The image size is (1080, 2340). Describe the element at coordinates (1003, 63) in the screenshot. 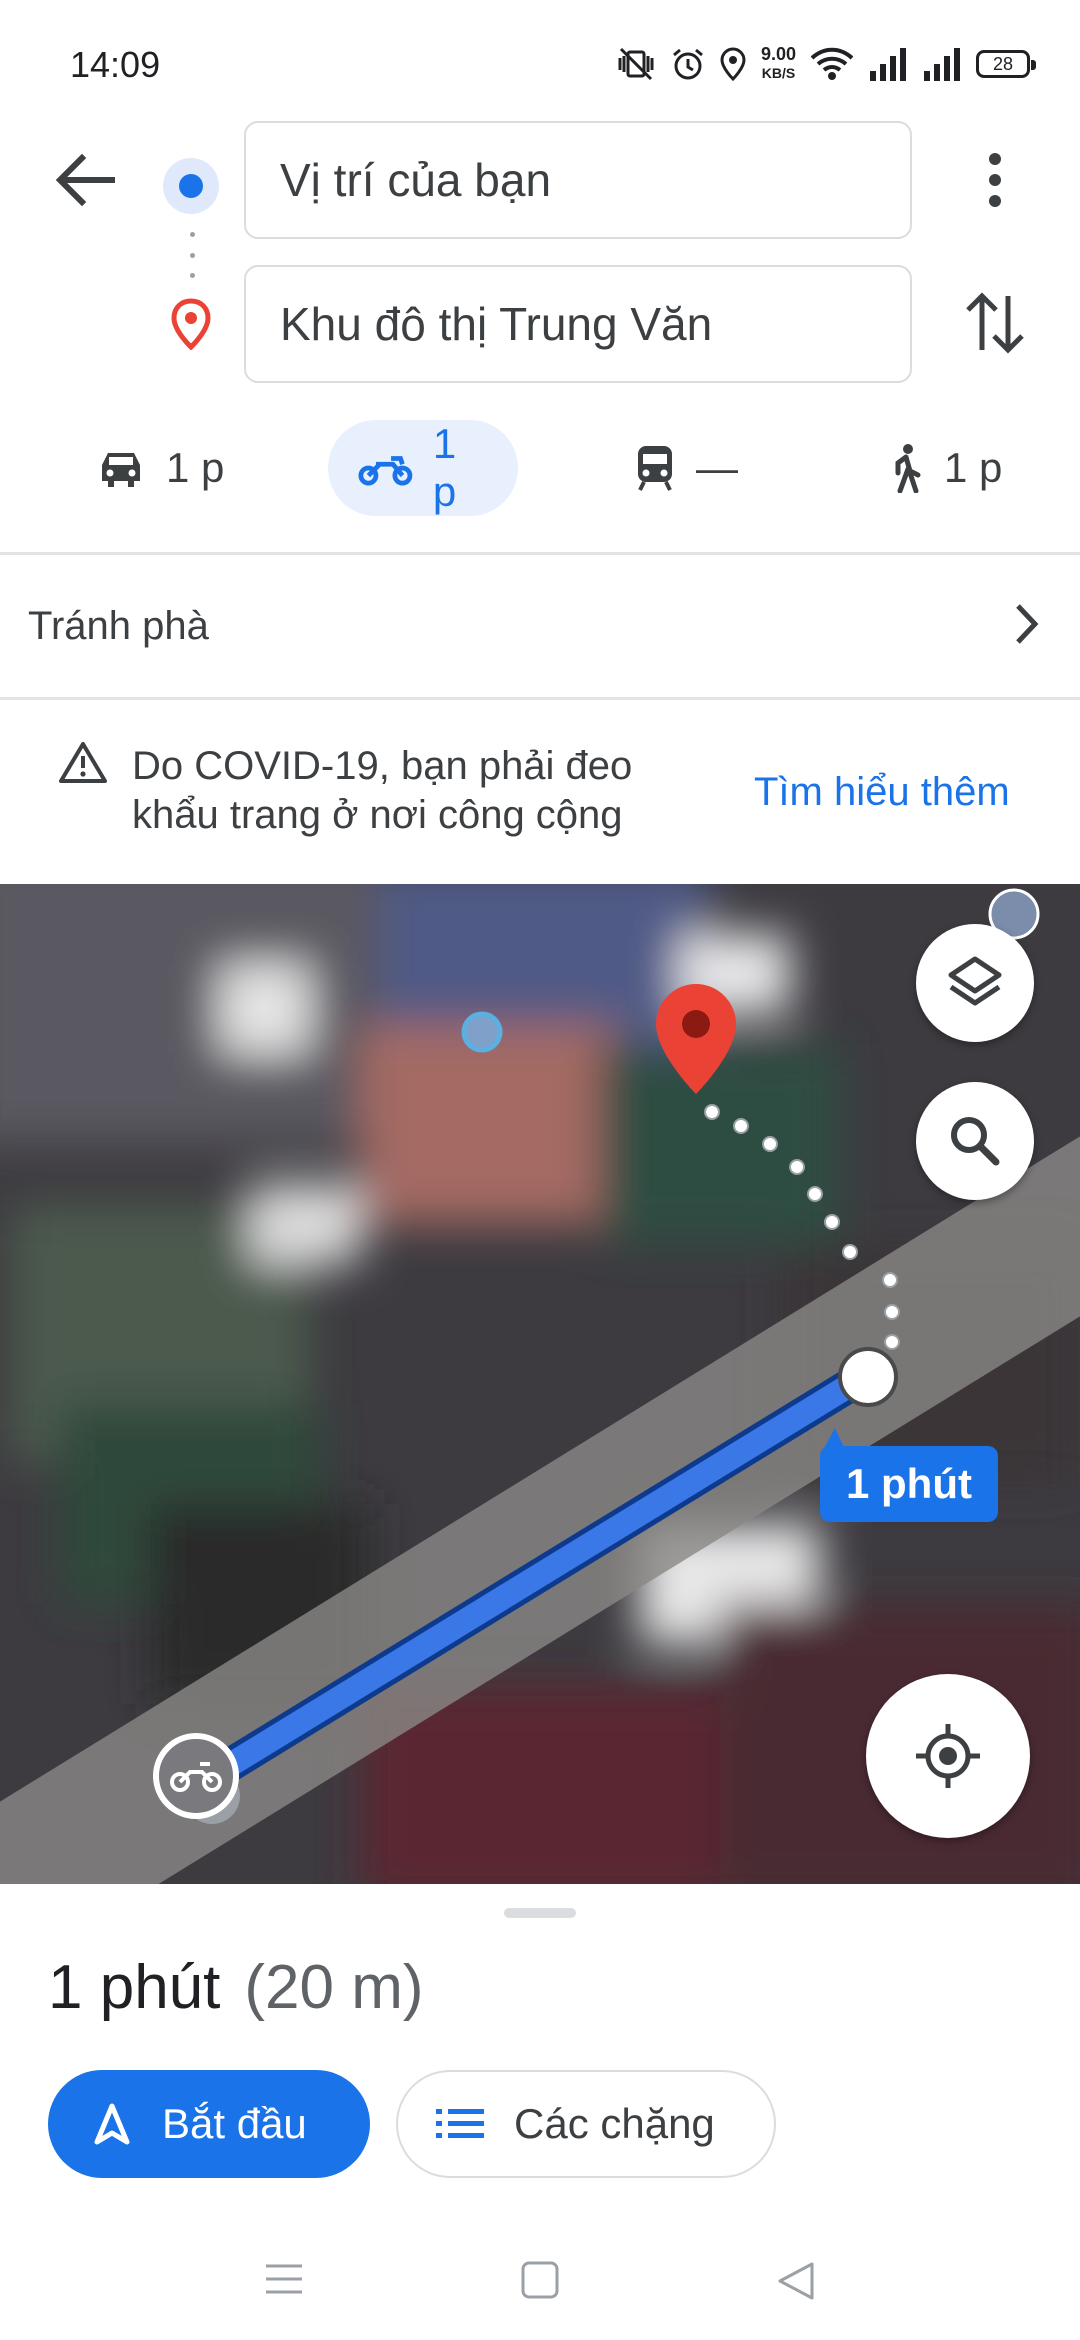

I see `battery-level: 28` at that location.